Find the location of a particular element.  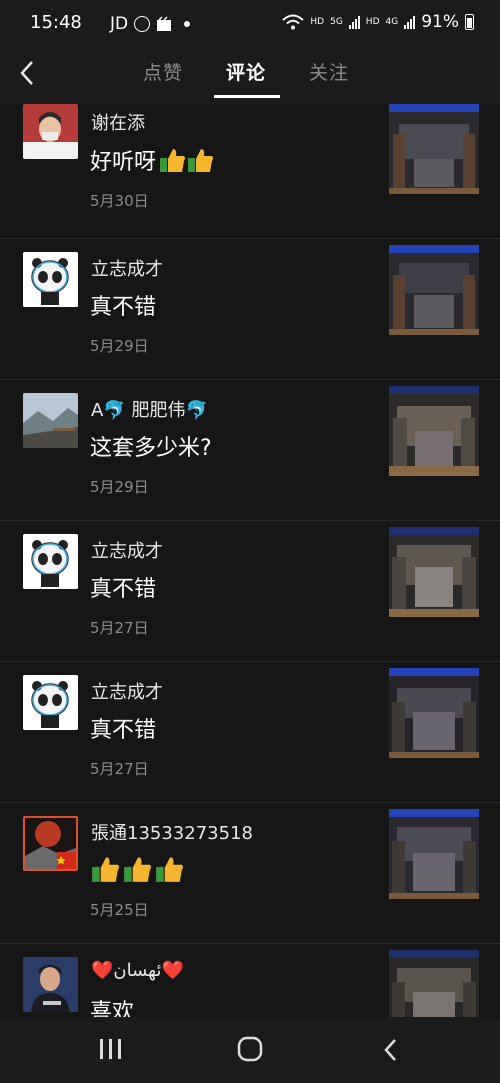

comment-text: 好听呀 is located at coordinates (152, 160).